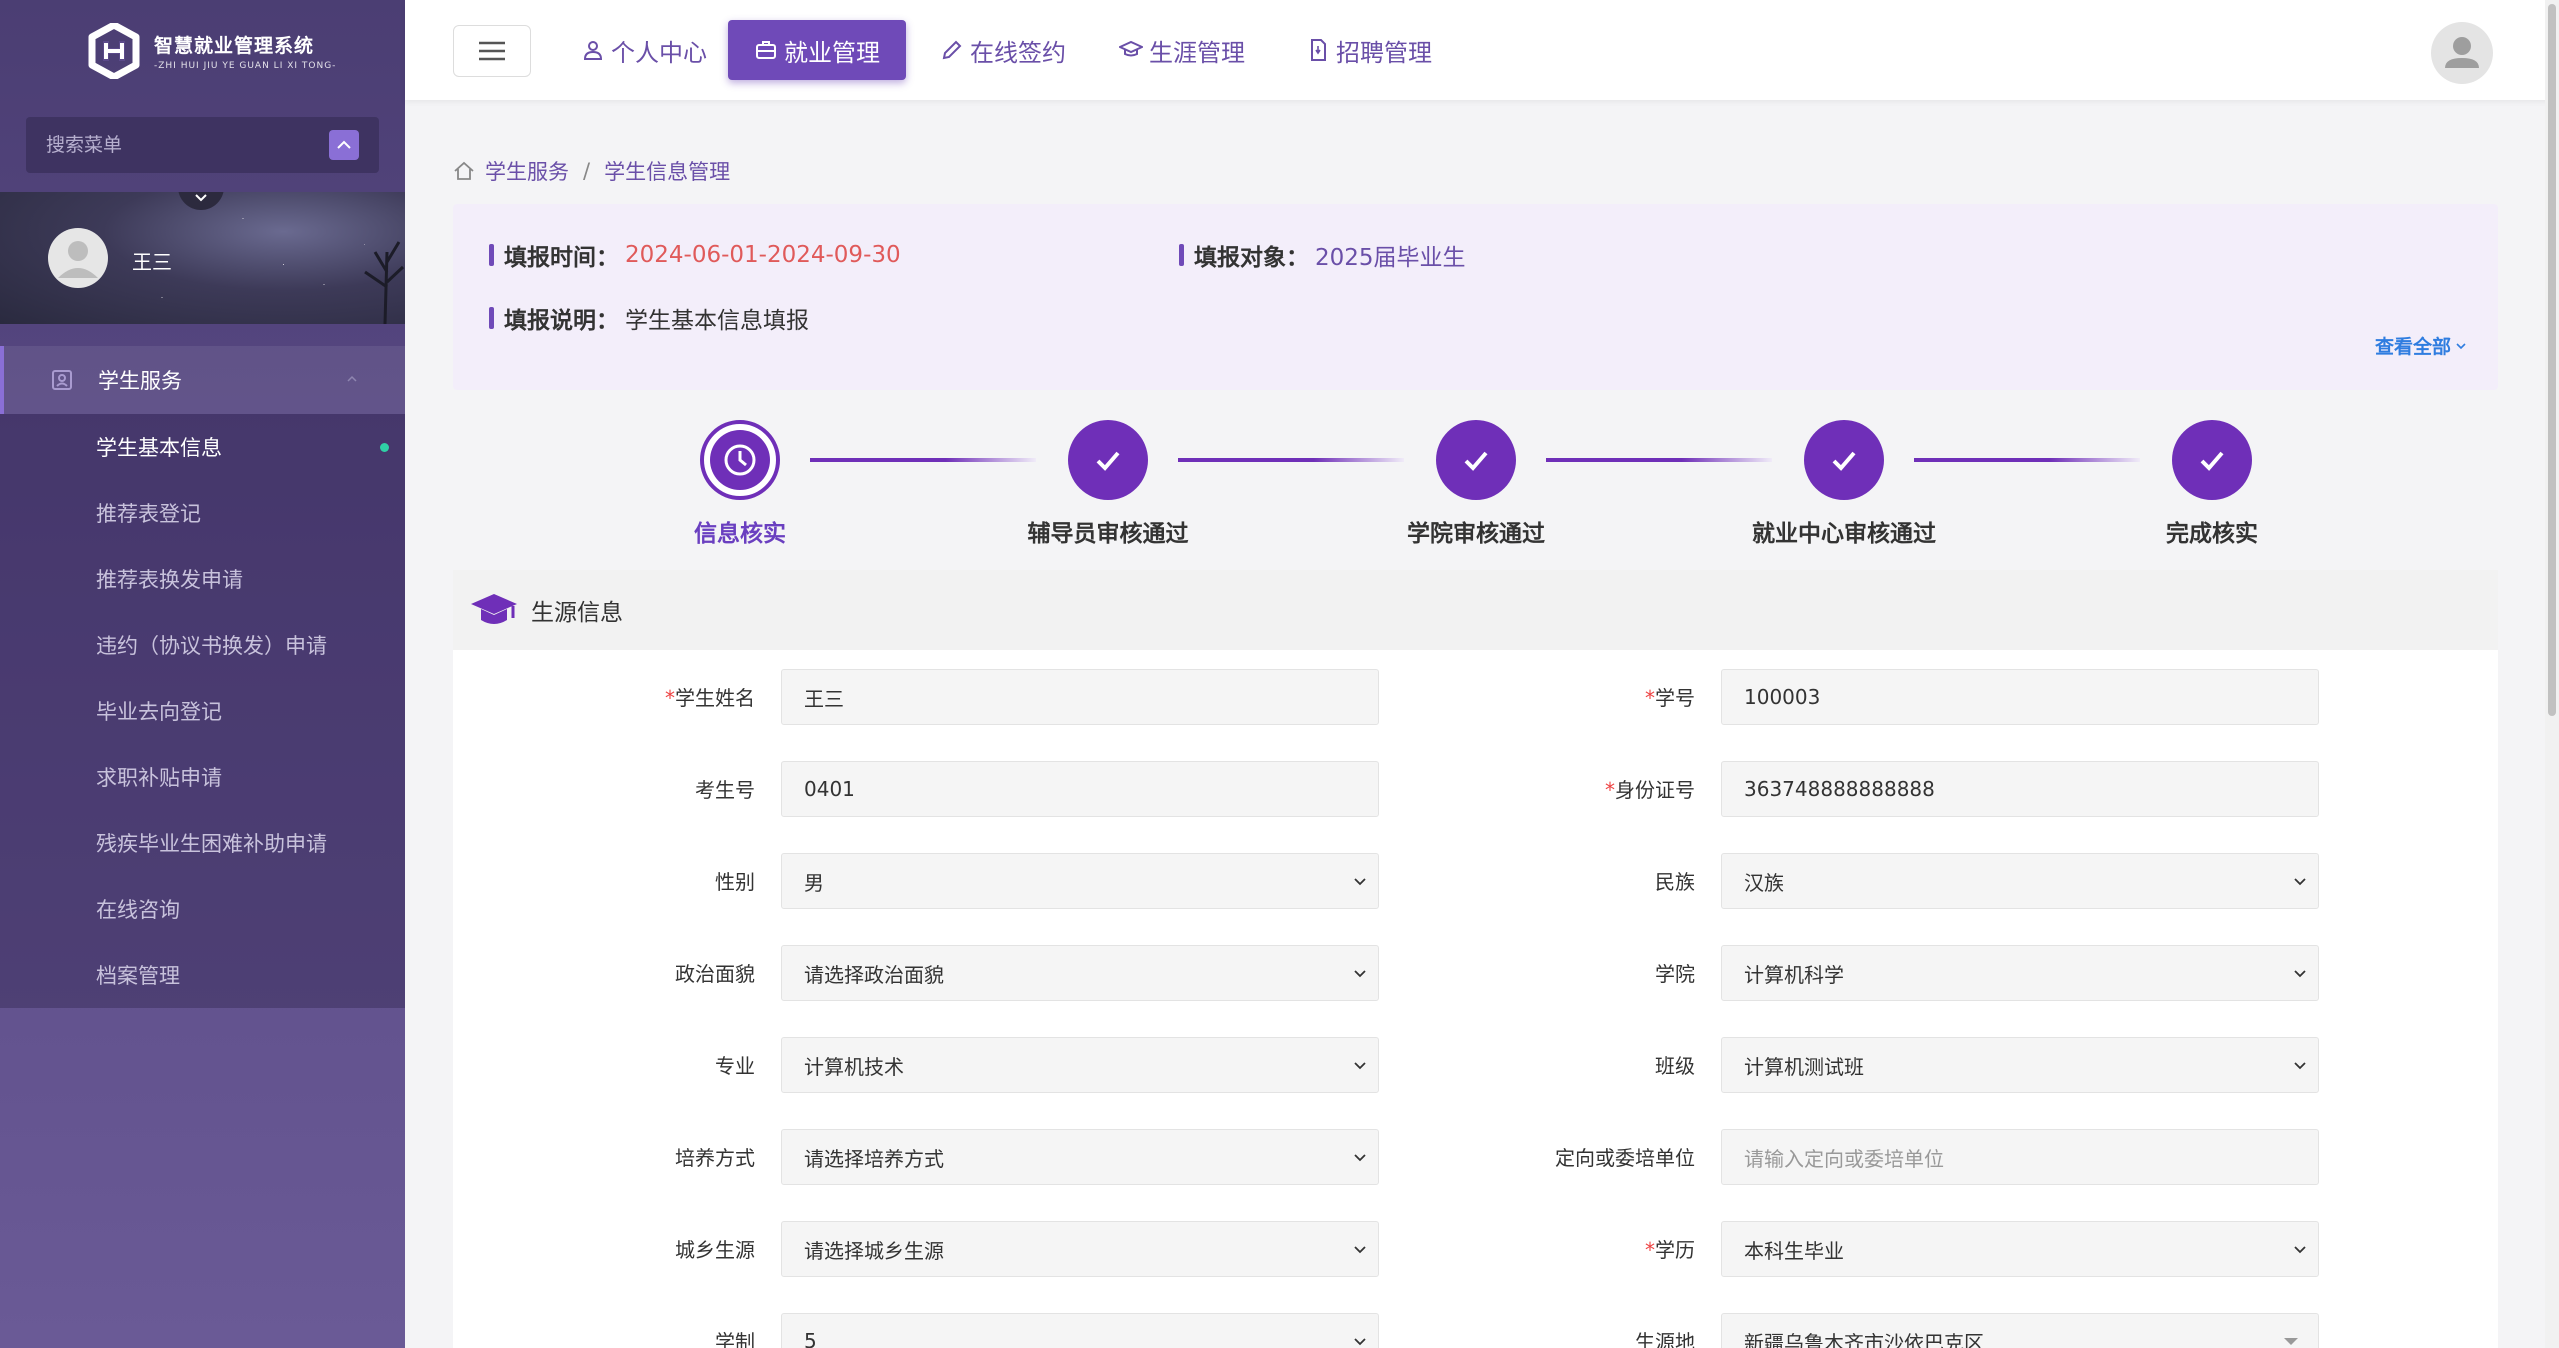  Describe the element at coordinates (659, 52) in the screenshot. I see `tab-label: 个人中心` at that location.